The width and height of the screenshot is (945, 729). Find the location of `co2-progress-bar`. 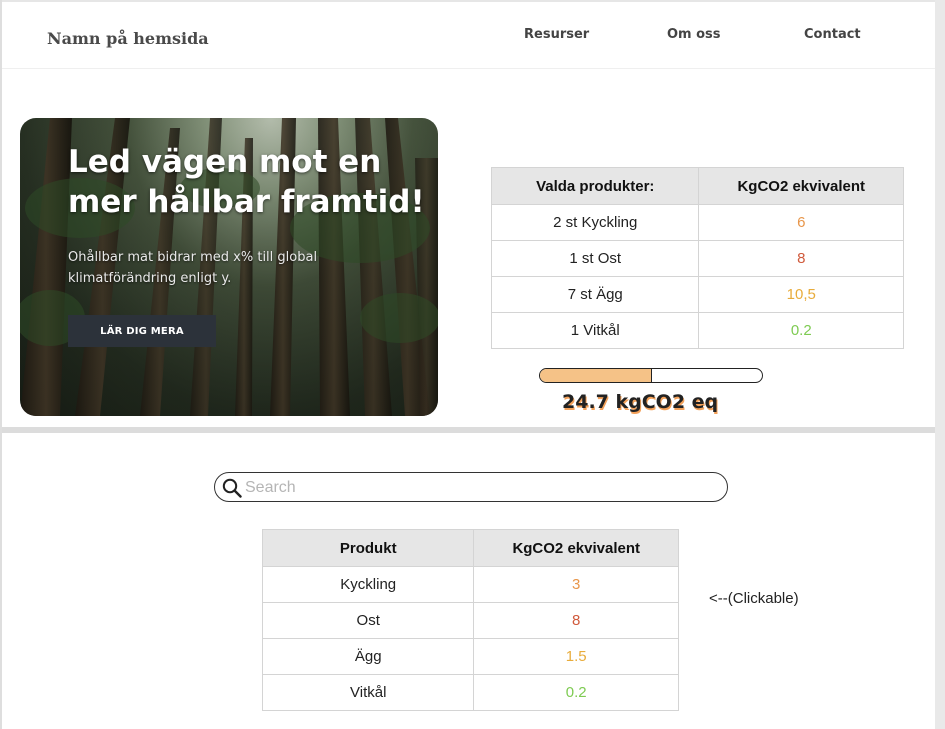

co2-progress-bar is located at coordinates (651, 375).